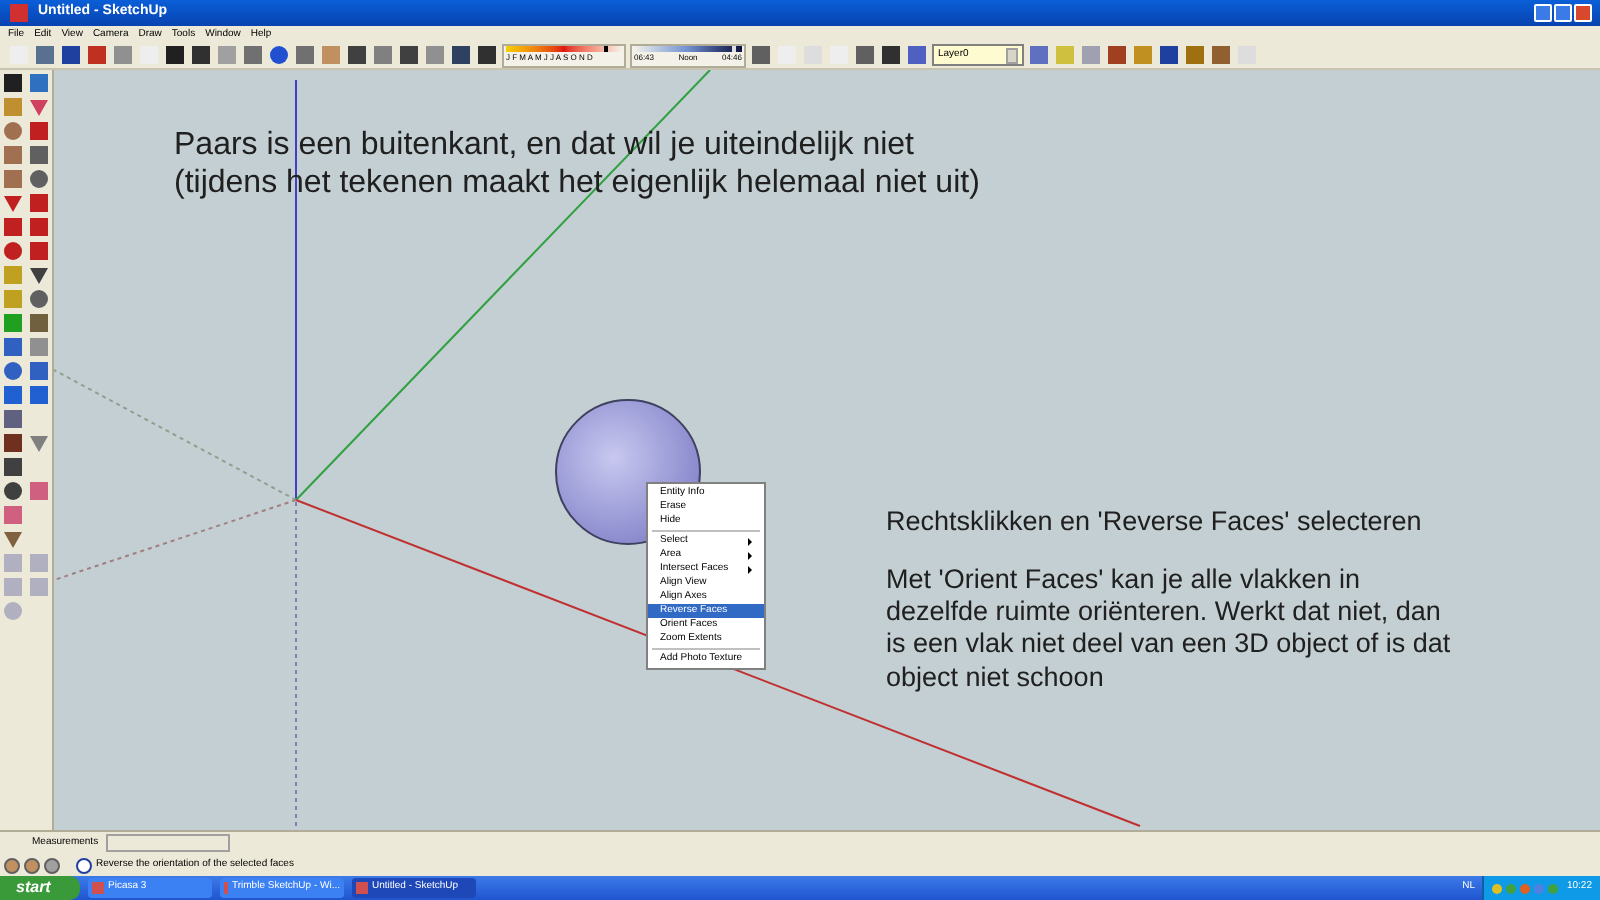 The width and height of the screenshot is (1600, 900). What do you see at coordinates (84, 865) in the screenshot?
I see `help-icon` at bounding box center [84, 865].